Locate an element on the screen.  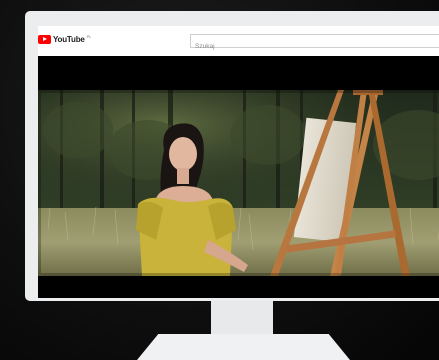
monitor-stand-base is located at coordinates (243, 347).